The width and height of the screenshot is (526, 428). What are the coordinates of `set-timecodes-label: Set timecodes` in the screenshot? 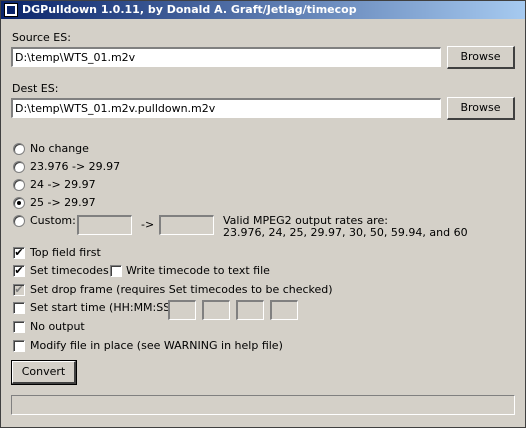 It's located at (69, 270).